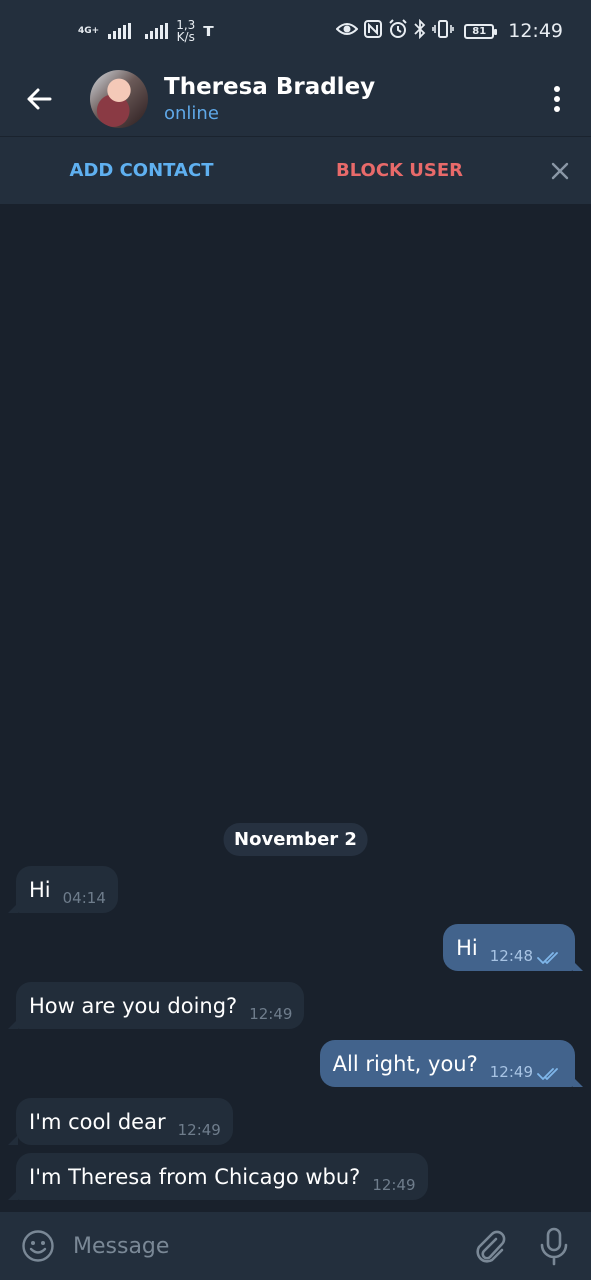 The image size is (591, 1280). What do you see at coordinates (270, 86) in the screenshot?
I see `contact-name: Theresa Bradley` at bounding box center [270, 86].